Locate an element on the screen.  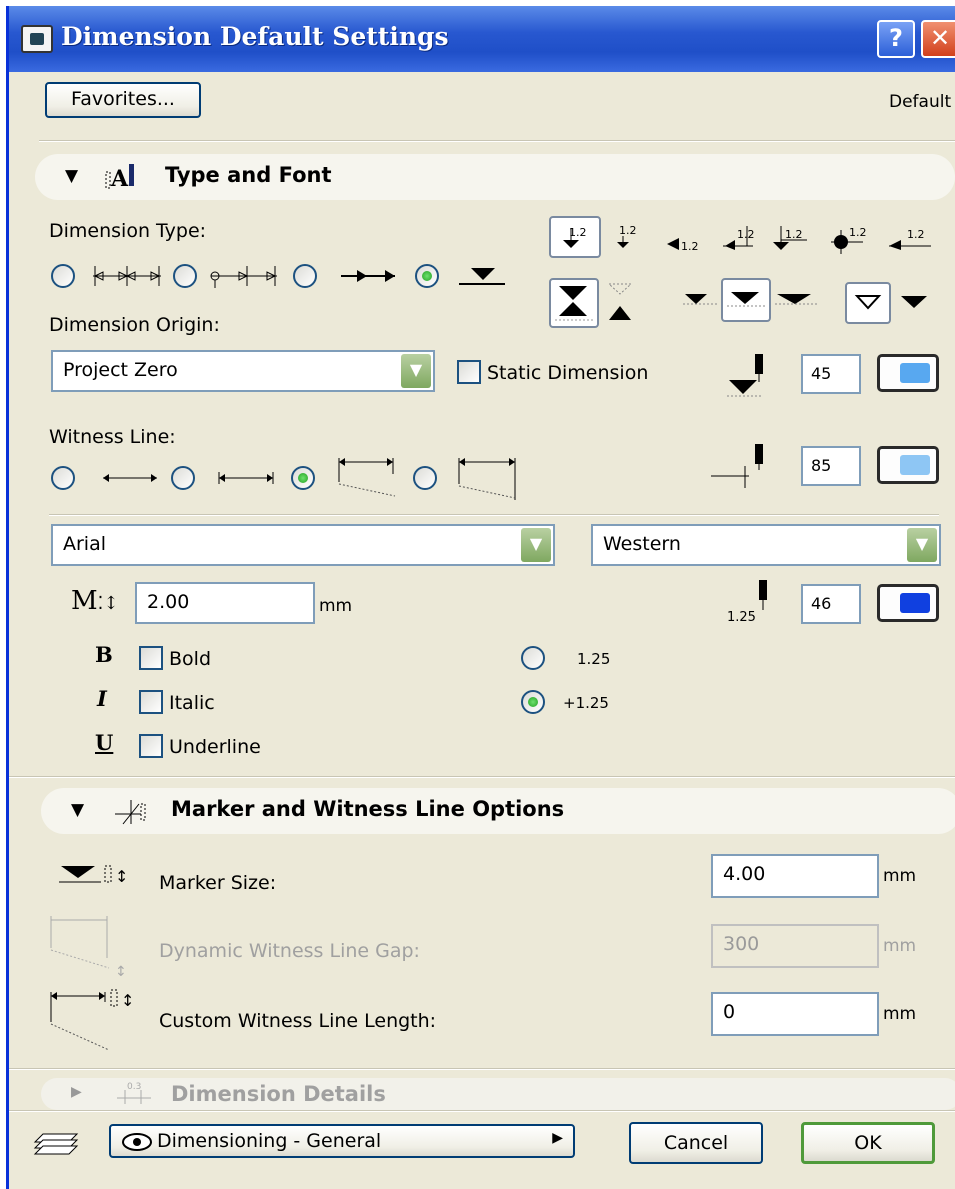
layer-select-button: Dimensioning - General ▶ is located at coordinates (342, 1141).